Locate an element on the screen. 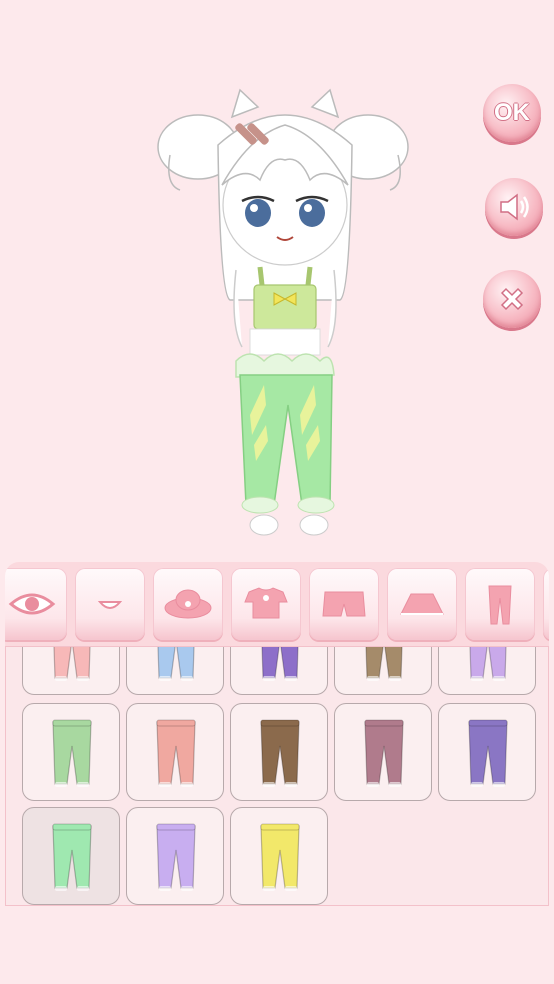 The height and width of the screenshot is (984, 554). category-tab-mouth is located at coordinates (110, 604).